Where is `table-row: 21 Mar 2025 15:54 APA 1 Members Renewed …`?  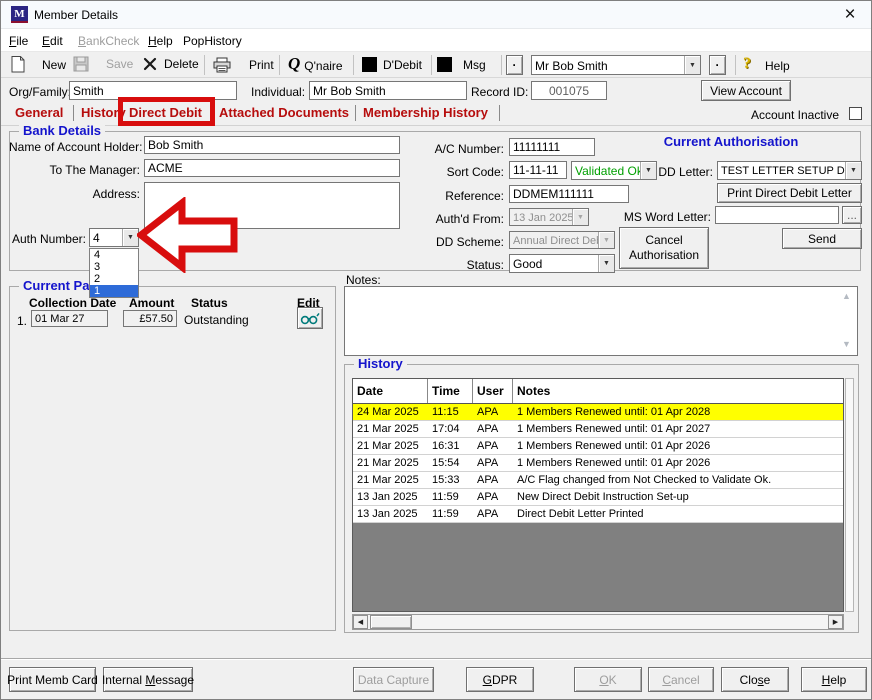
table-row: 21 Mar 2025 15:54 APA 1 Members Renewed … is located at coordinates (598, 463).